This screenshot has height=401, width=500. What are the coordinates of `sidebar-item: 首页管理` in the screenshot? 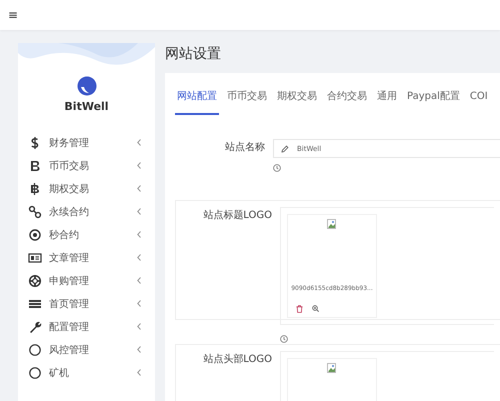 It's located at (86, 303).